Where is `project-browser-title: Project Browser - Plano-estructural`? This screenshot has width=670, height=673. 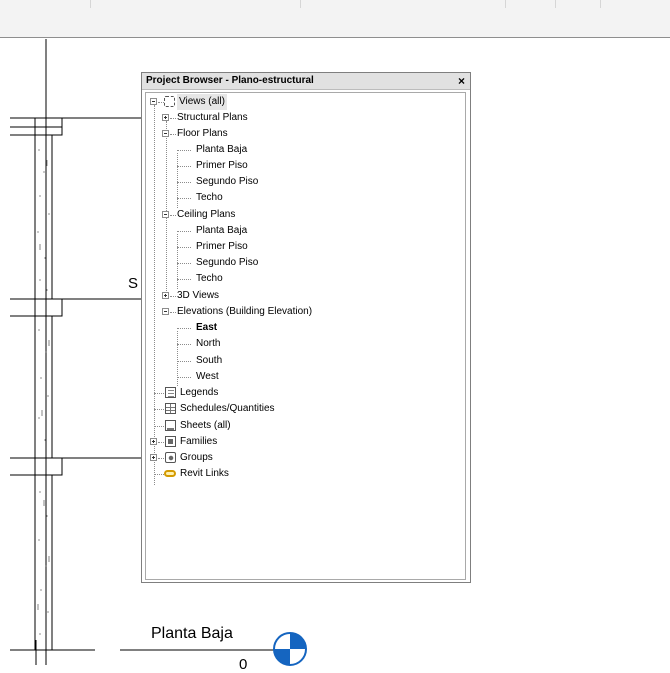
project-browser-title: Project Browser - Plano-estructural is located at coordinates (230, 80).